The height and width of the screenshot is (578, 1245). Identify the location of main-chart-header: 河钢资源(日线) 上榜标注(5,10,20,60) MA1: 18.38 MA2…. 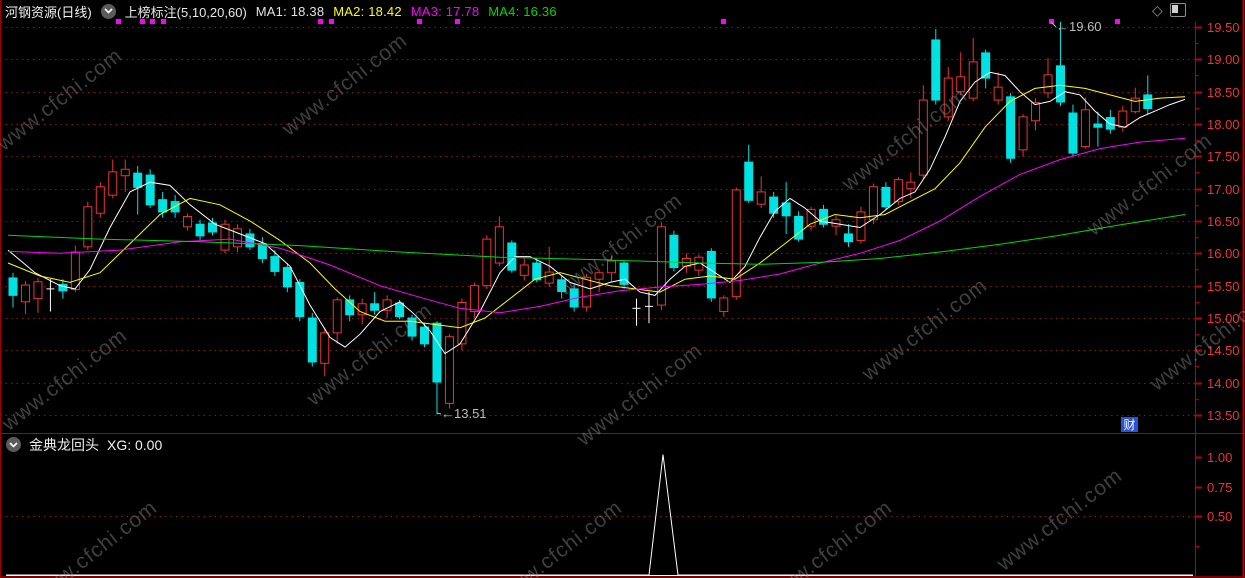
(577, 11).